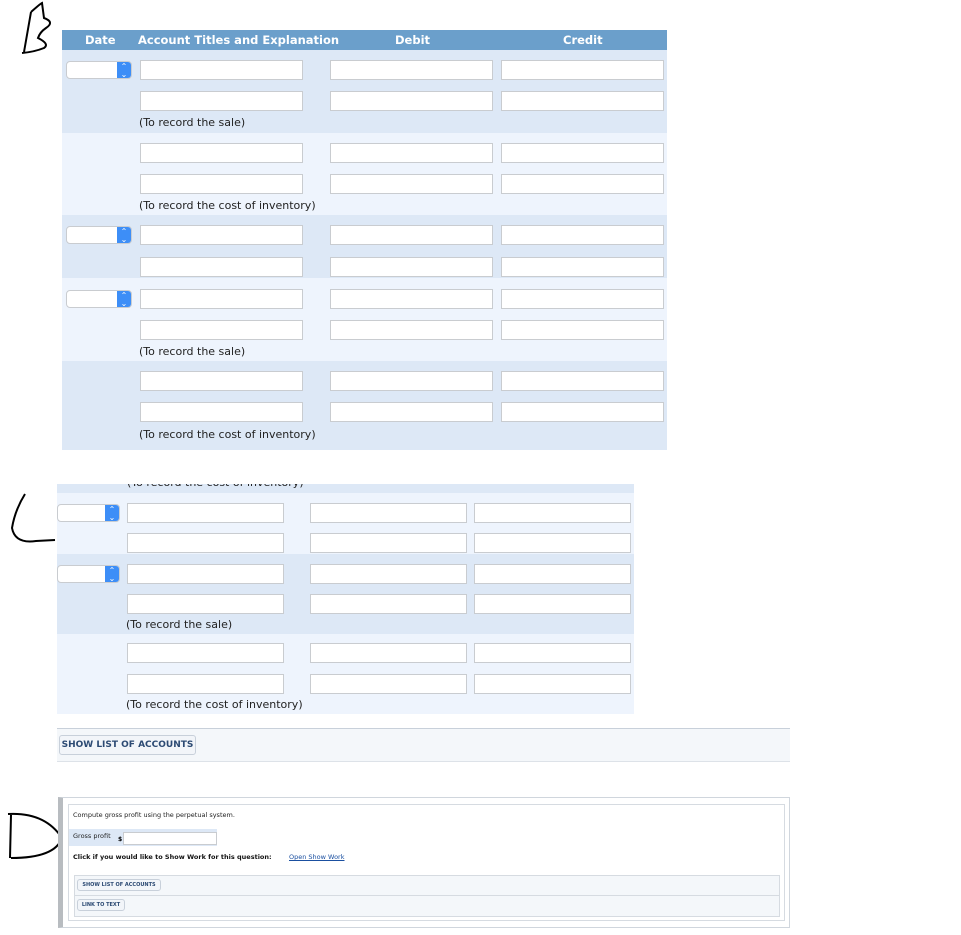 This screenshot has width=961, height=935. I want to click on link-to-text-button: LINK TO TEXT, so click(101, 905).